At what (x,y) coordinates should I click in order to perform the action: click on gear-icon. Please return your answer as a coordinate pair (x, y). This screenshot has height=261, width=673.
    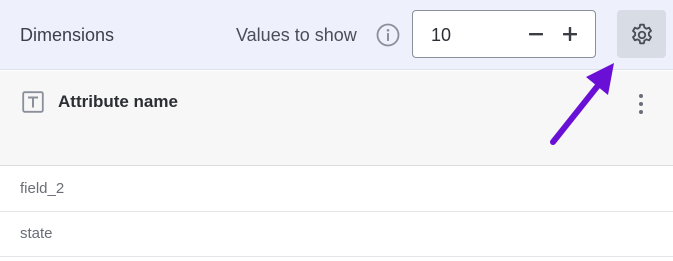
    Looking at the image, I should click on (642, 34).